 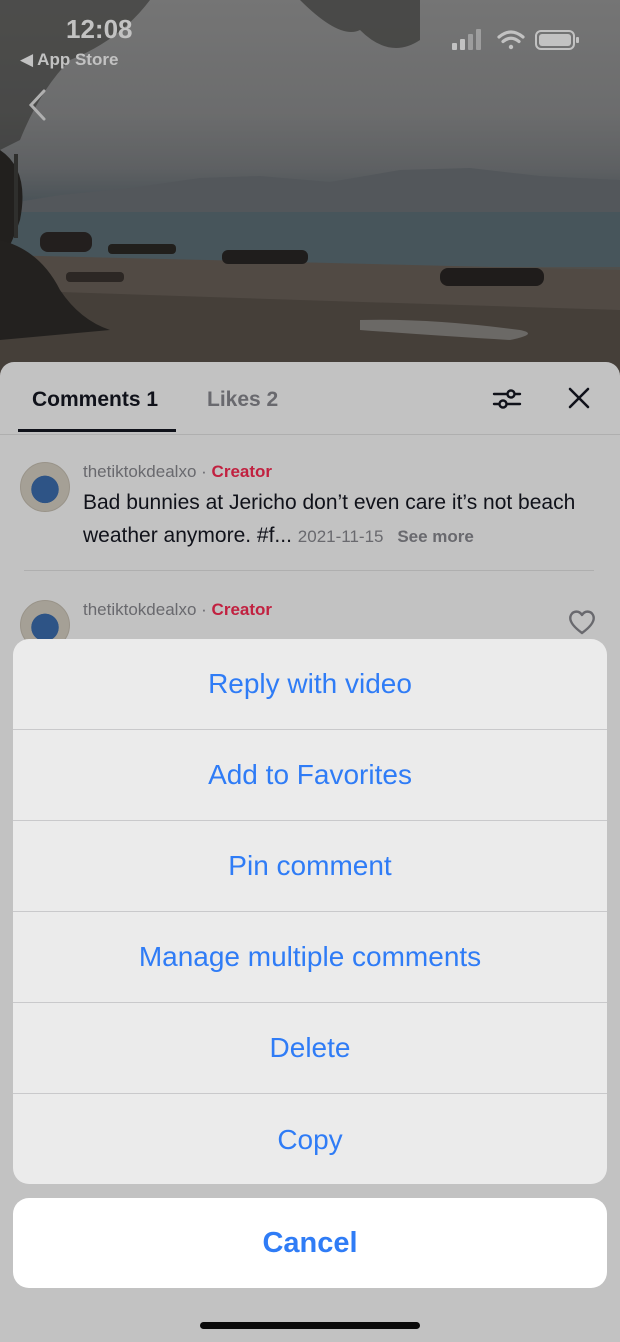 What do you see at coordinates (310, 1243) in the screenshot?
I see `cancel-button: Cancel` at bounding box center [310, 1243].